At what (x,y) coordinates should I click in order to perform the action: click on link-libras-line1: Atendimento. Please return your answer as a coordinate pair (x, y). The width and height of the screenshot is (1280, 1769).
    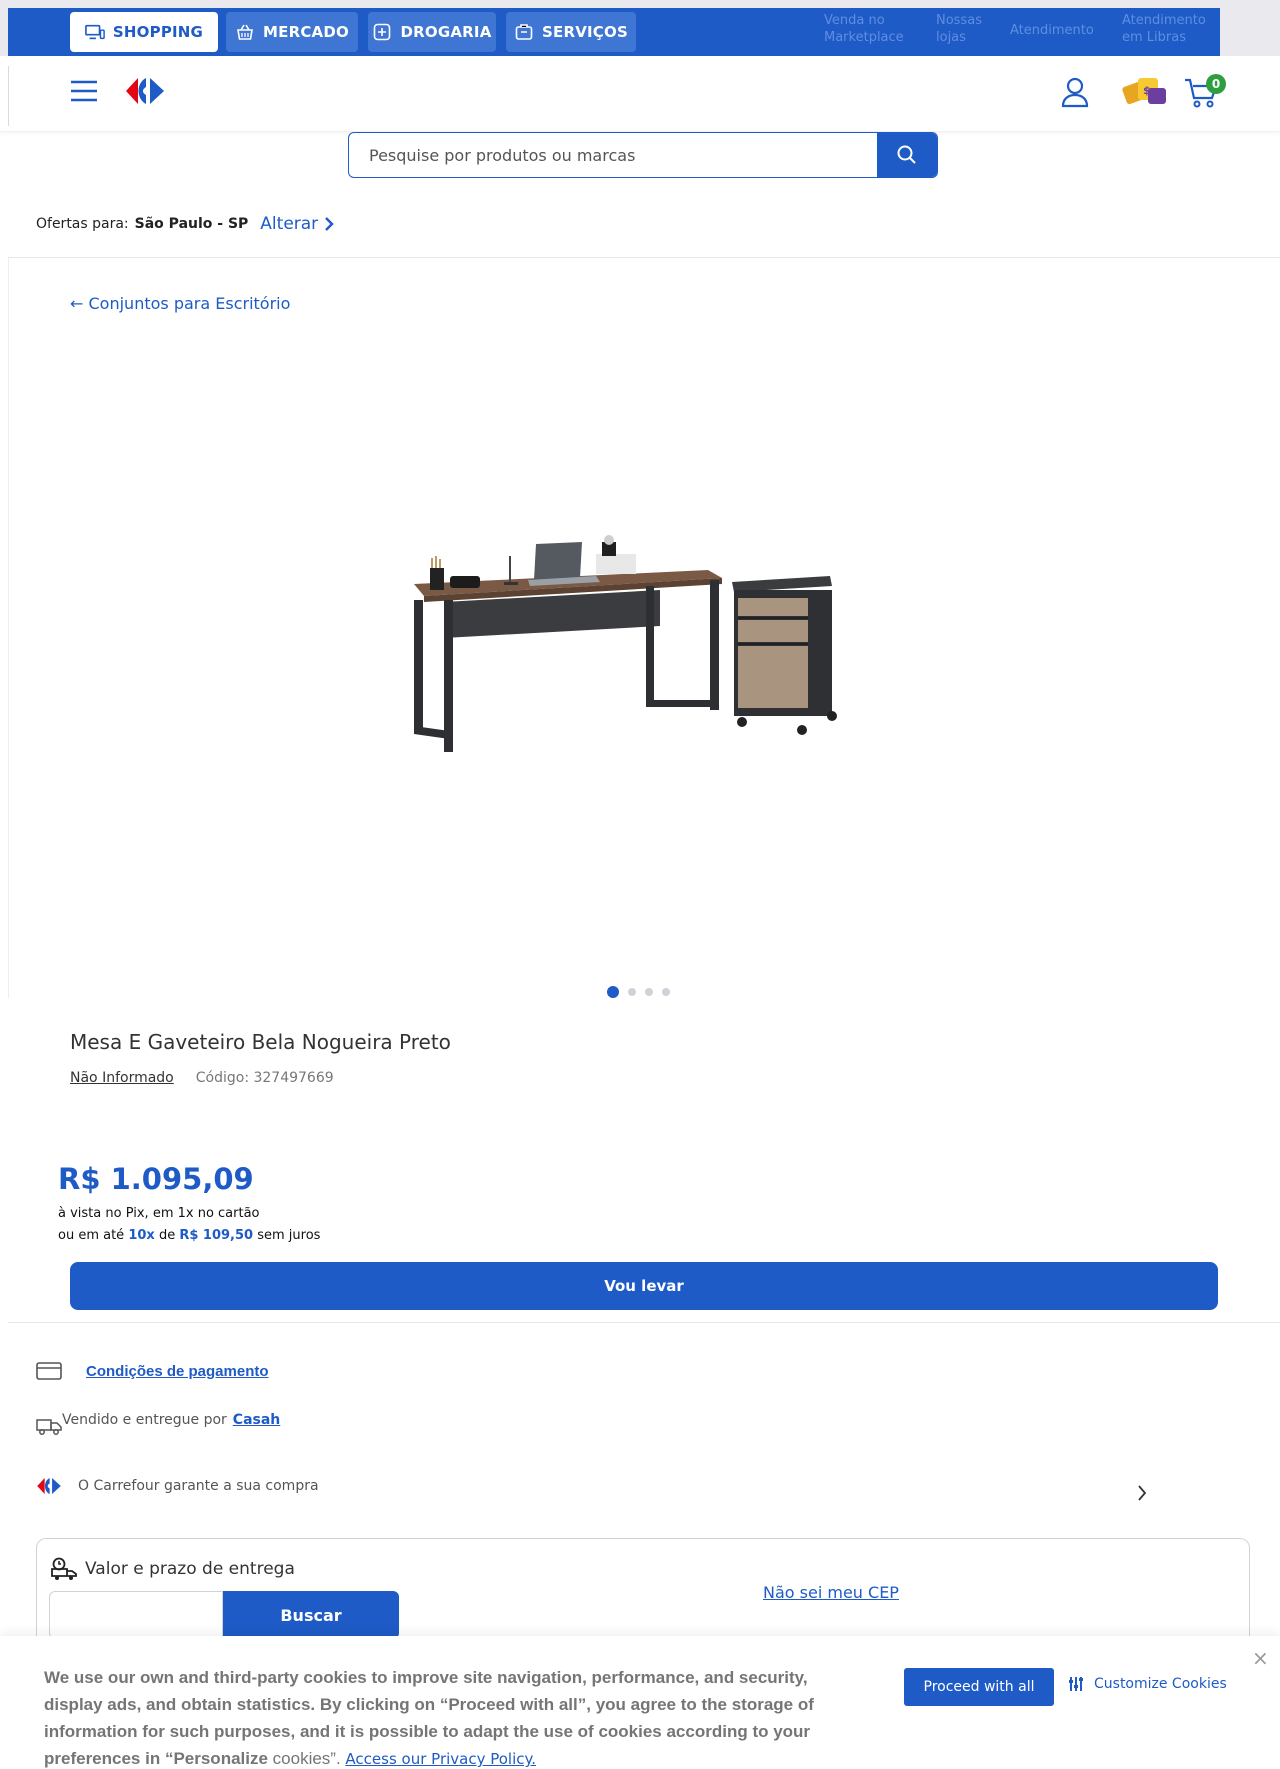
    Looking at the image, I should click on (1164, 20).